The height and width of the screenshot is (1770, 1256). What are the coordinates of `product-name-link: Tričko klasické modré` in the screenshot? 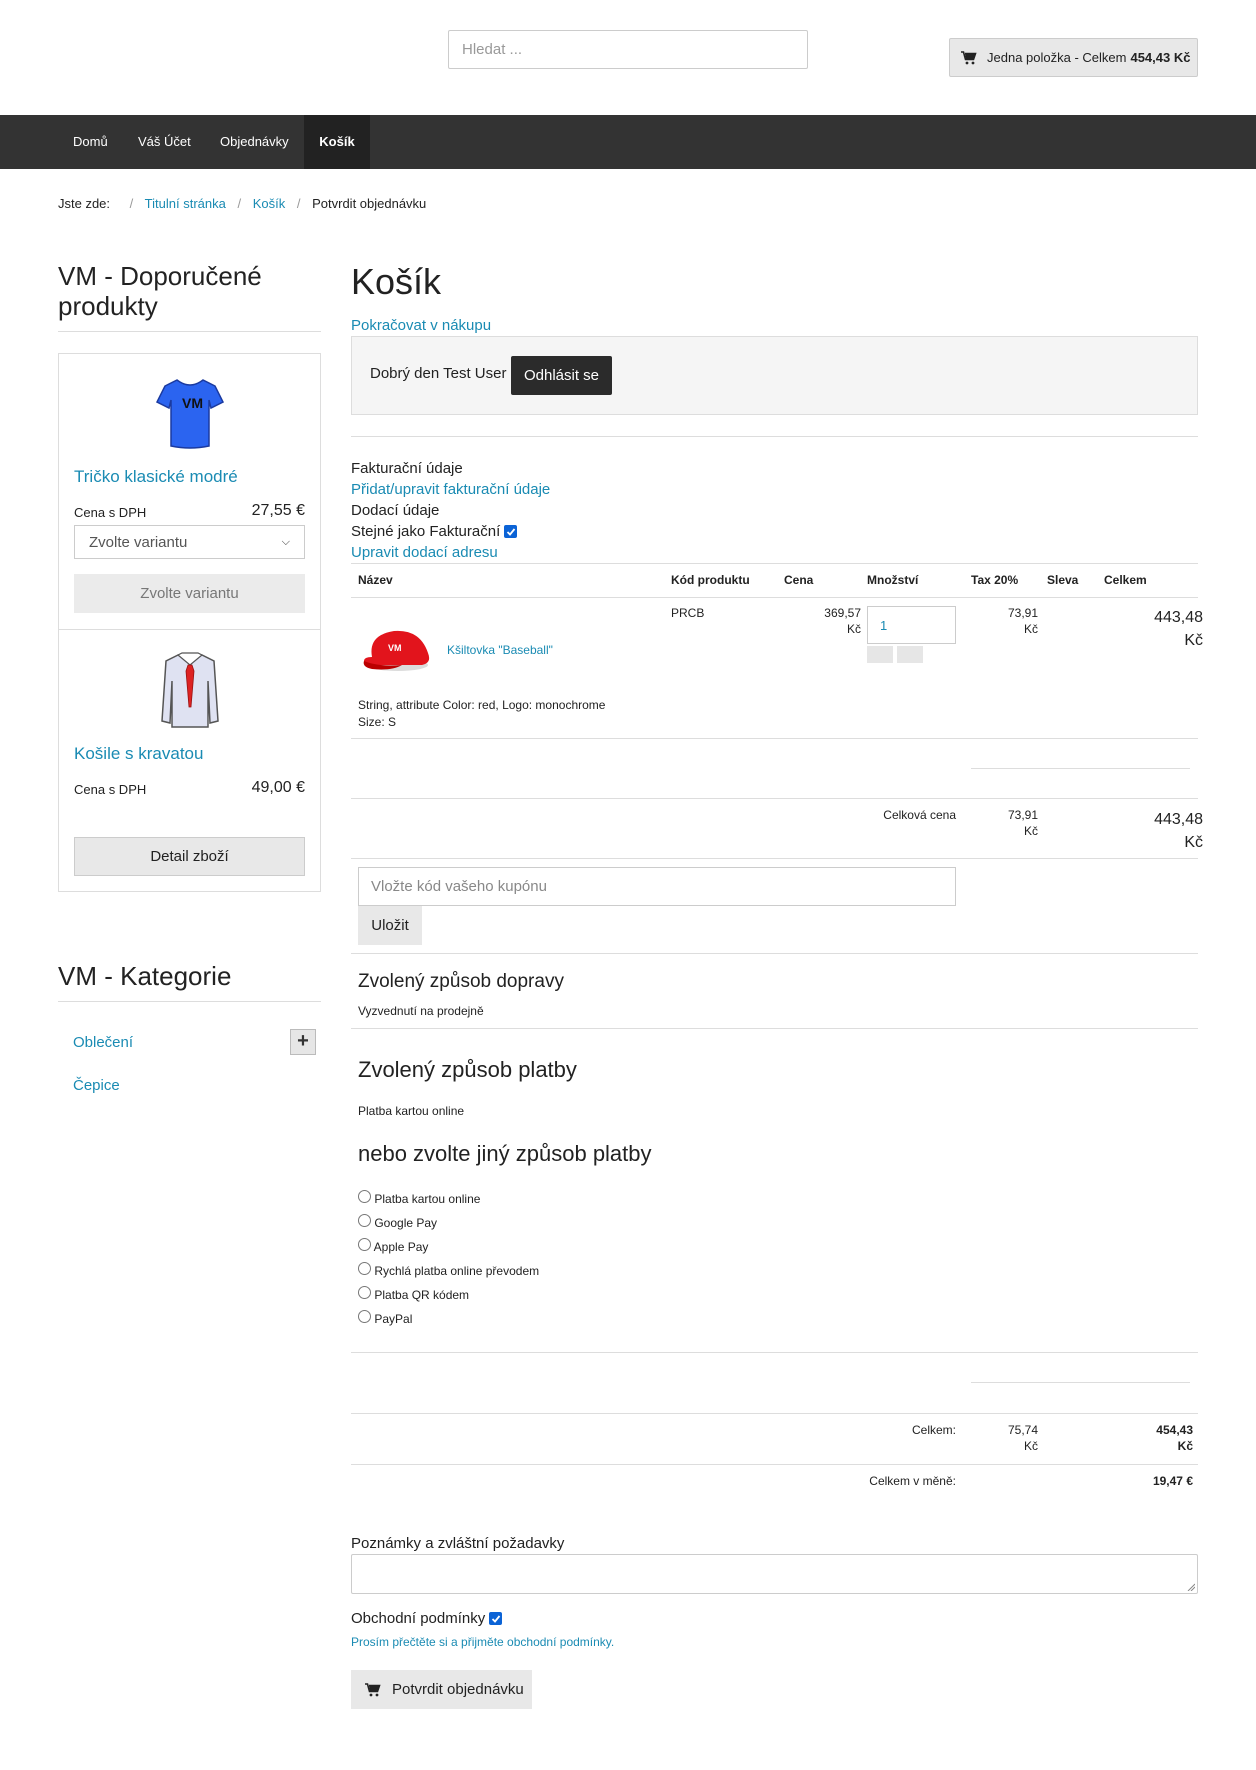 It's located at (156, 477).